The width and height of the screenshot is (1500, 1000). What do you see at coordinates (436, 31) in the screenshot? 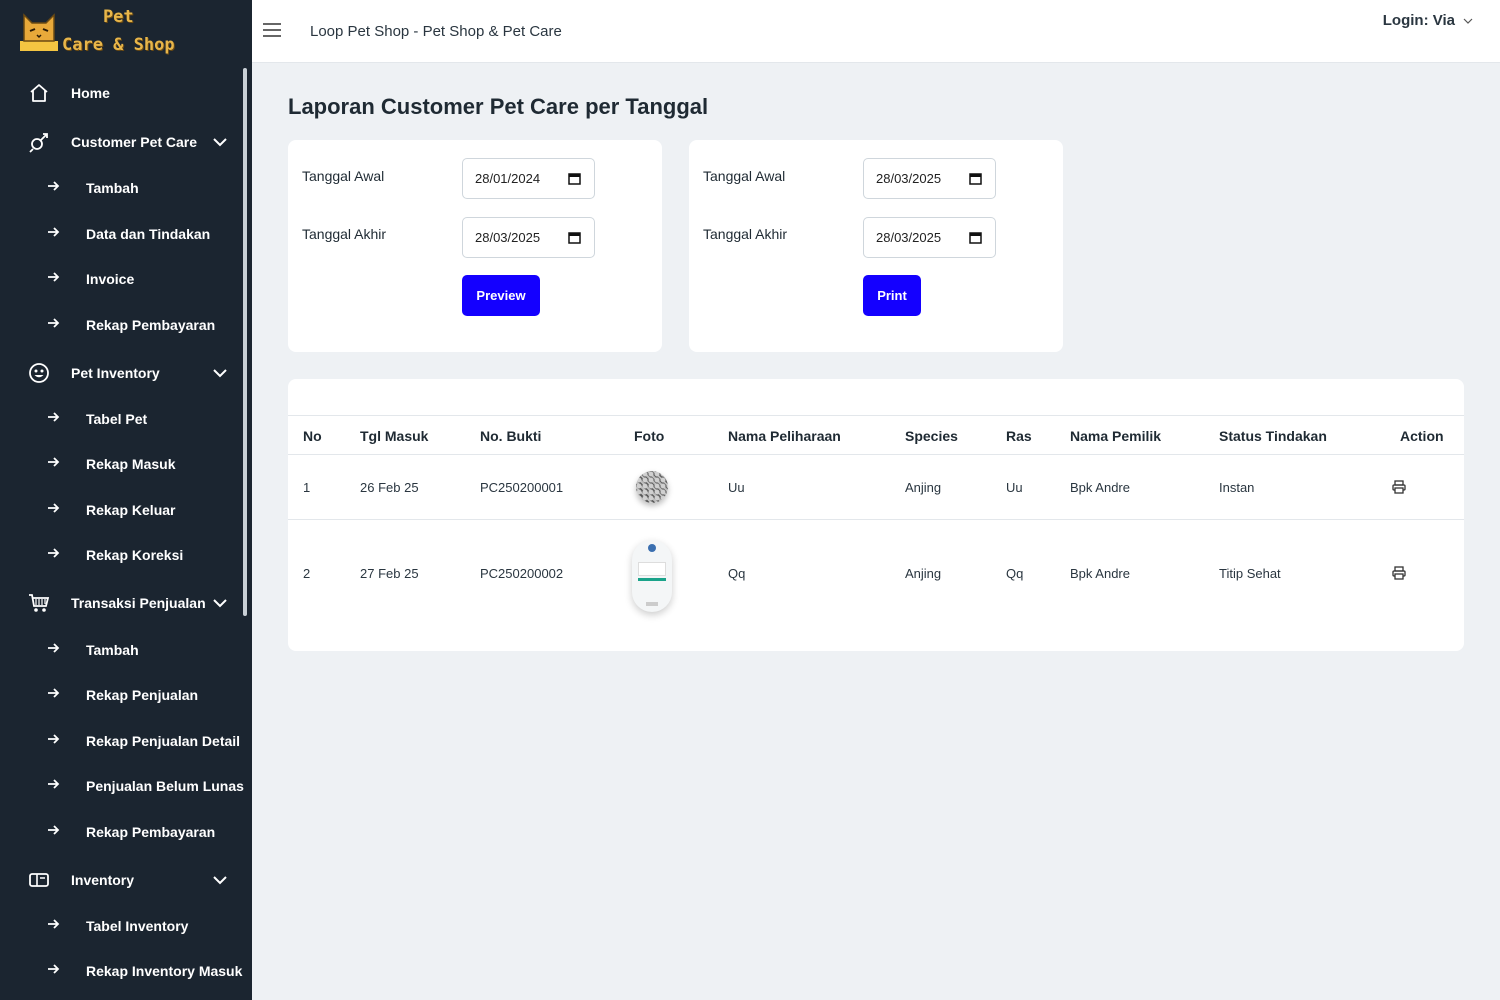
I see `app-title: Loop Pet Shop - Pet Shop & Pet Care` at bounding box center [436, 31].